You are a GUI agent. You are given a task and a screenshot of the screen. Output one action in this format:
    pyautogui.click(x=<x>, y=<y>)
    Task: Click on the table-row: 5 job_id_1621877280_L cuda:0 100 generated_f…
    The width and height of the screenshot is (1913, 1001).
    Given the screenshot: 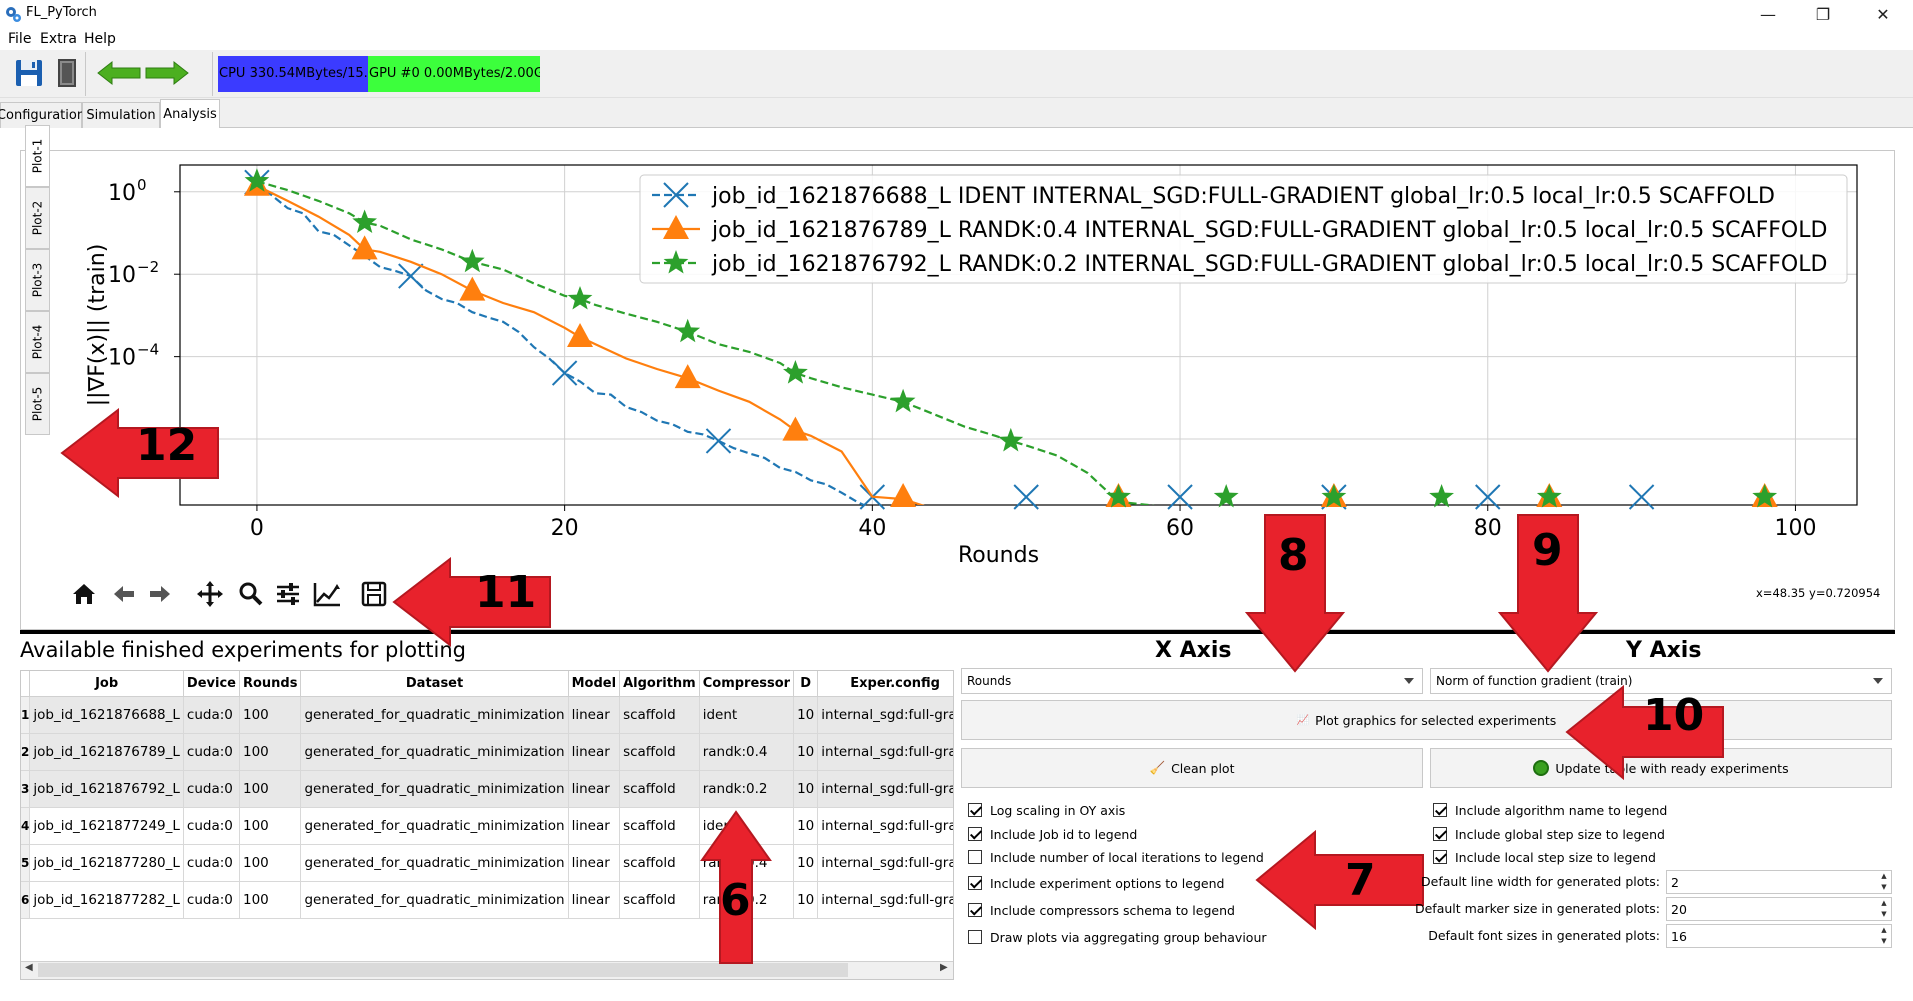 What is the action you would take?
    pyautogui.click(x=487, y=863)
    